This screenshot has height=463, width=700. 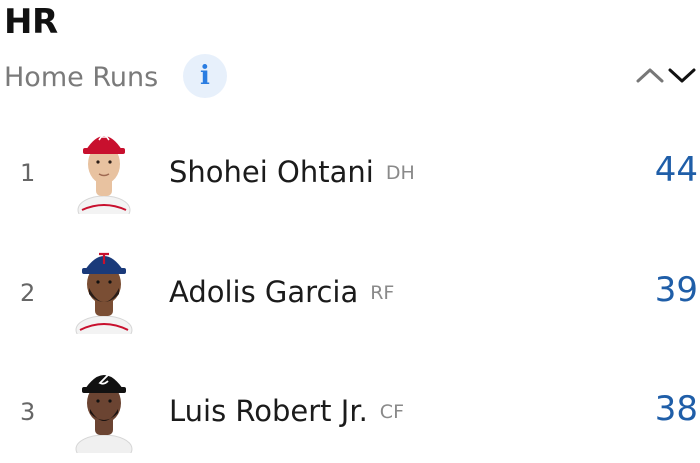 I want to click on page-title: HR, so click(x=31, y=22).